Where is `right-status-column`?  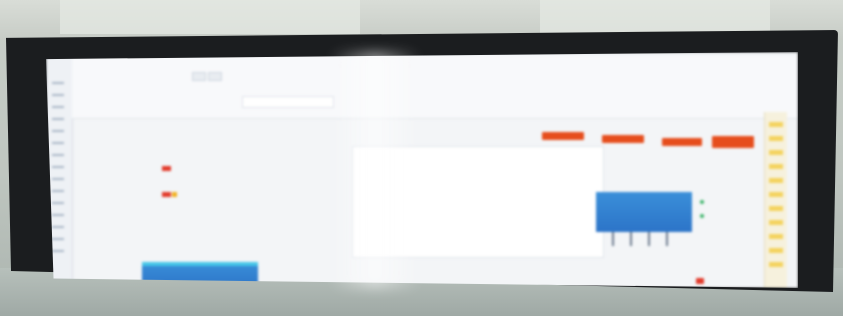 right-status-column is located at coordinates (775, 200).